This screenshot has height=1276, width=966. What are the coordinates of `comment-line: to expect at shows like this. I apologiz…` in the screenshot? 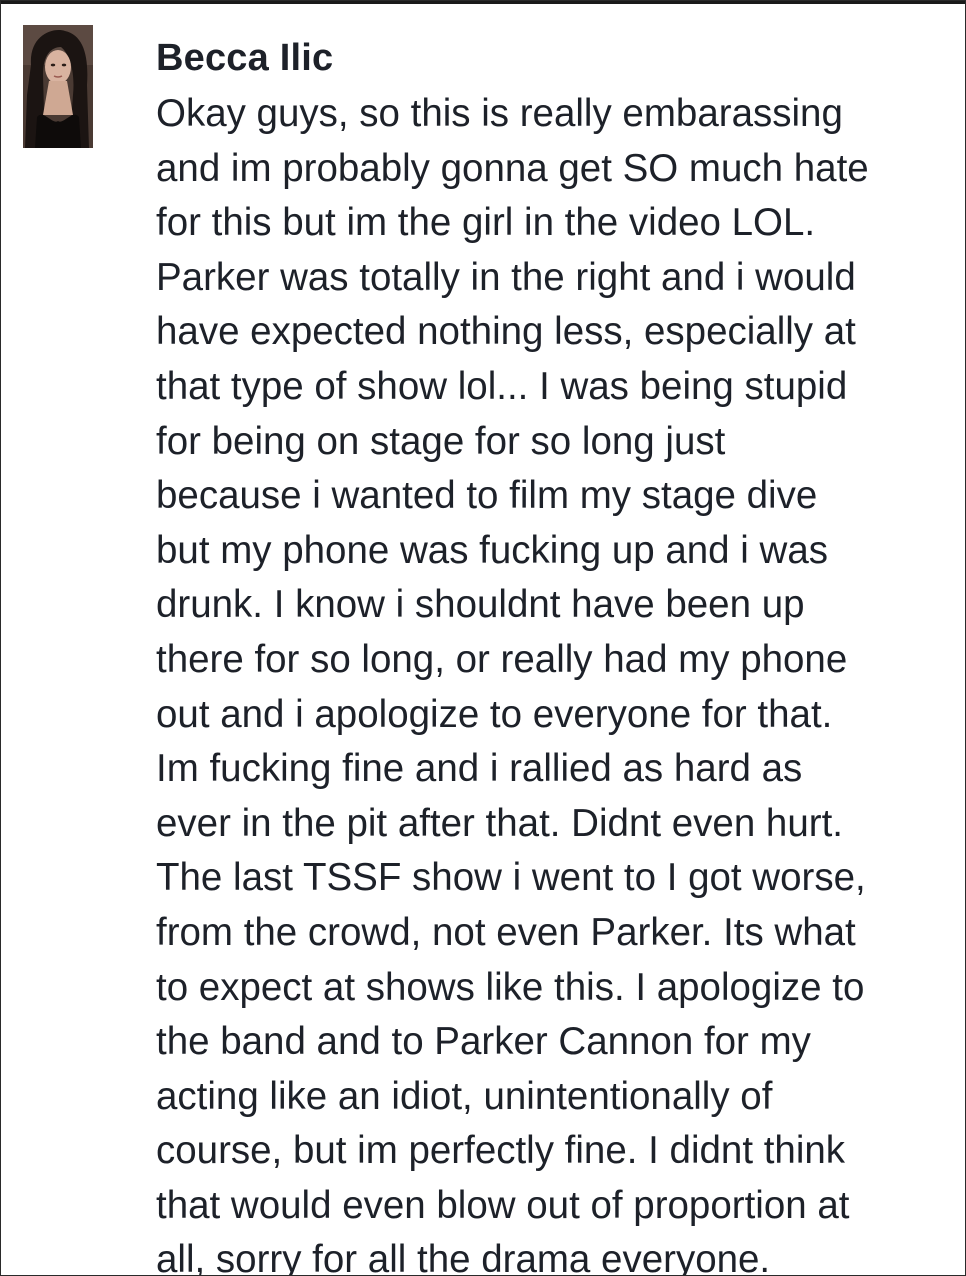 It's located at (510, 987).